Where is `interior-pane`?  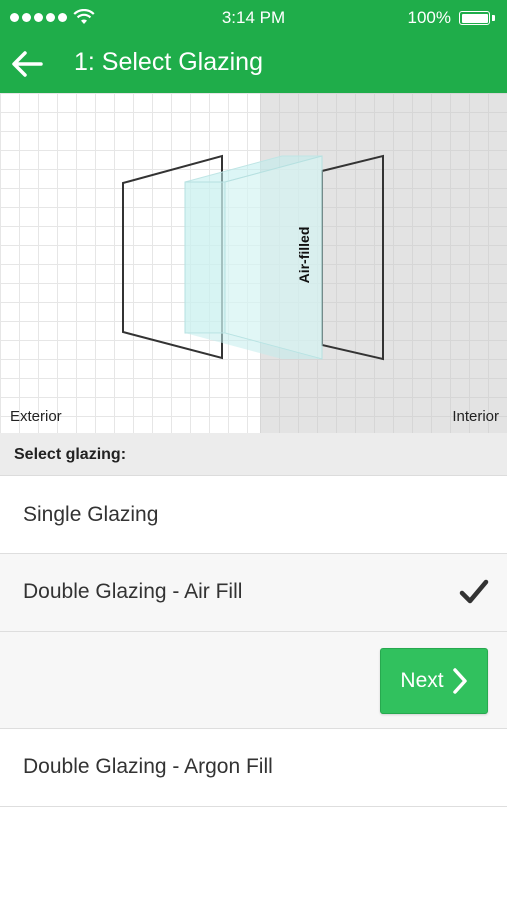 interior-pane is located at coordinates (352, 257).